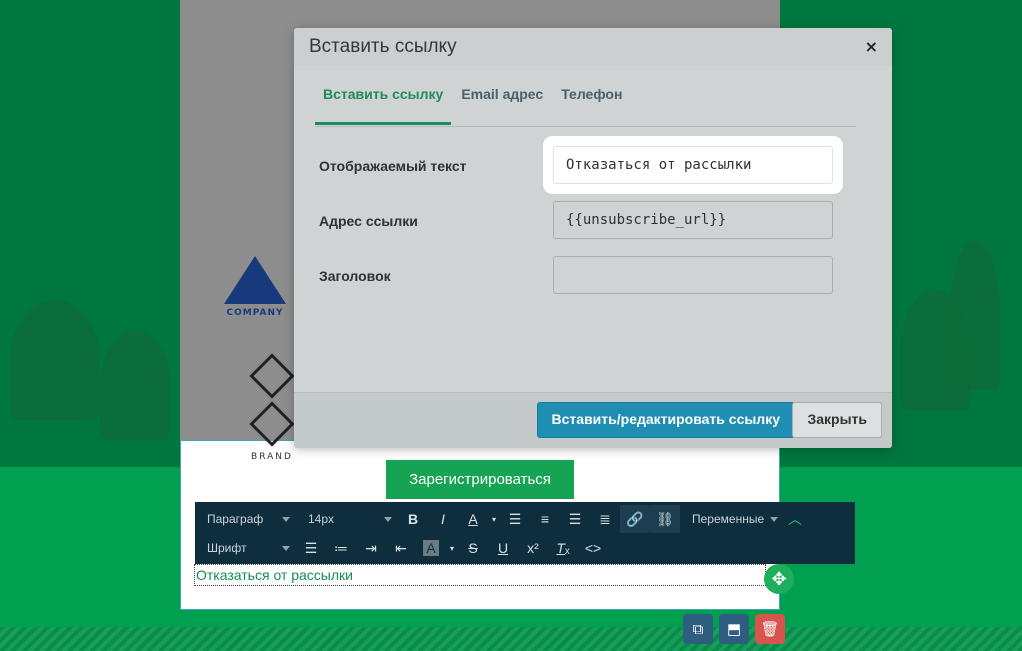 The height and width of the screenshot is (651, 1022). I want to click on text-color-caret-icon: ▾, so click(494, 519).